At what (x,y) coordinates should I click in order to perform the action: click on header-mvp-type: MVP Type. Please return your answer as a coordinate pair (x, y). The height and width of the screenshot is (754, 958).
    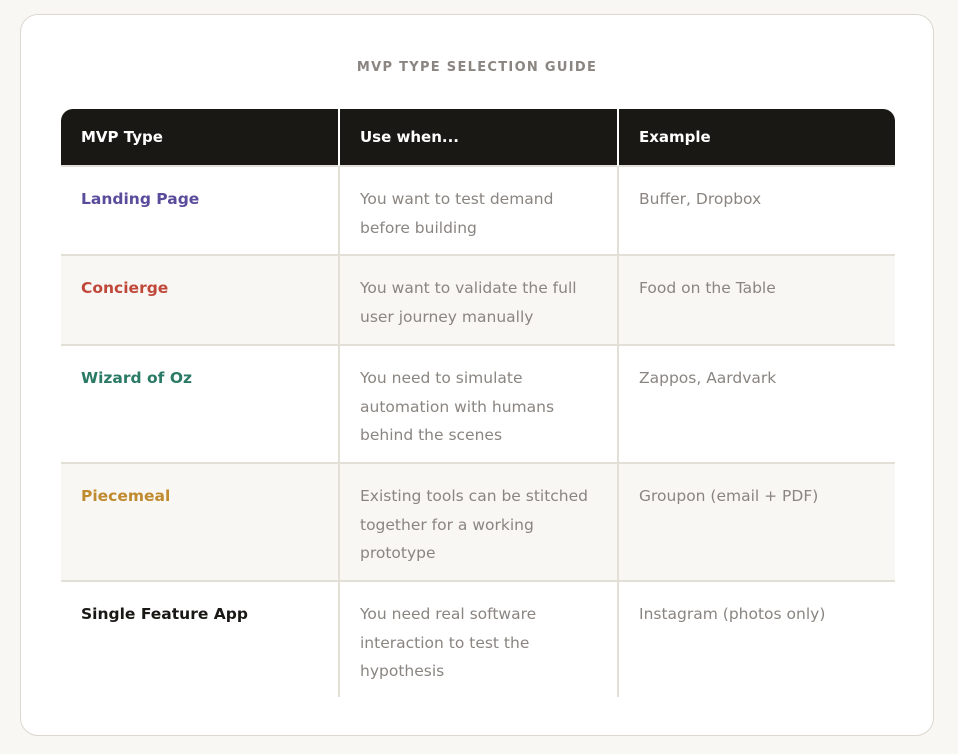
    Looking at the image, I should click on (122, 137).